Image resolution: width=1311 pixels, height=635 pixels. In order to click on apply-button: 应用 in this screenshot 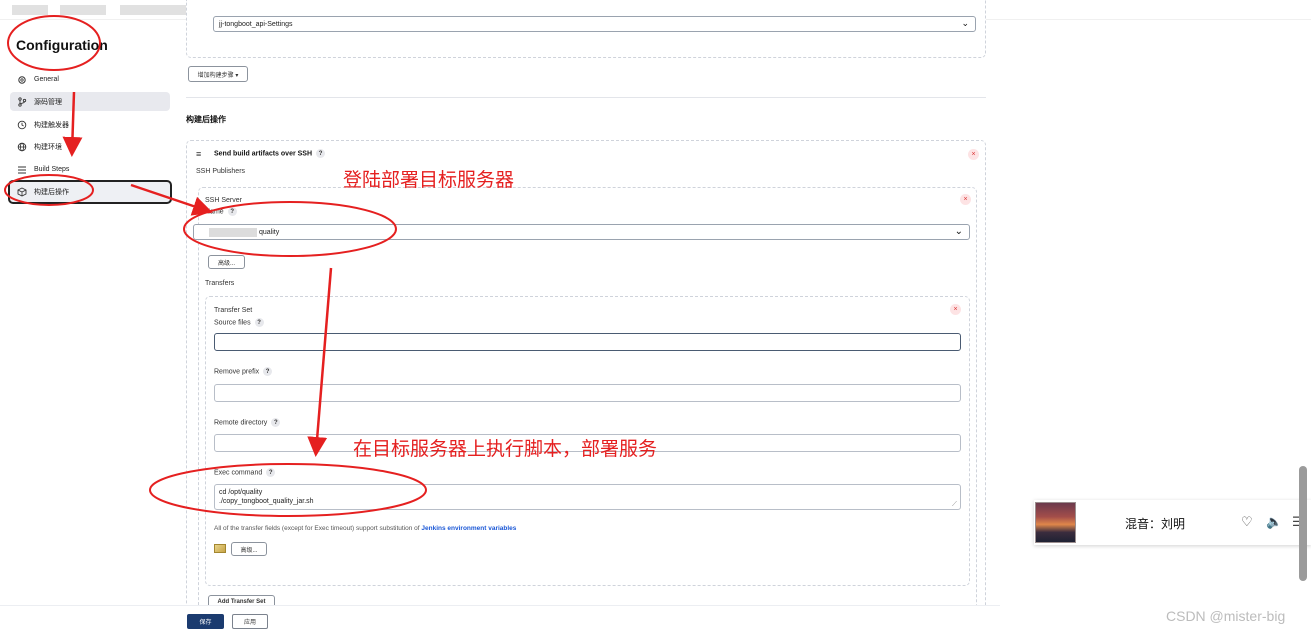, I will do `click(250, 621)`.